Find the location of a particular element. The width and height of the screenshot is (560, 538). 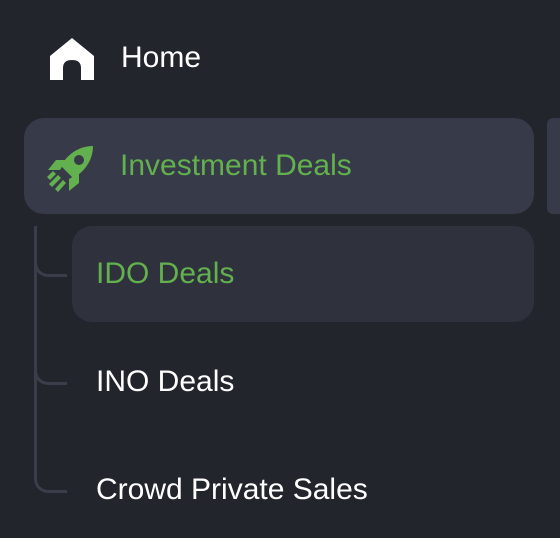

submenu-item-ino-deals: INO Deals is located at coordinates (303, 382).